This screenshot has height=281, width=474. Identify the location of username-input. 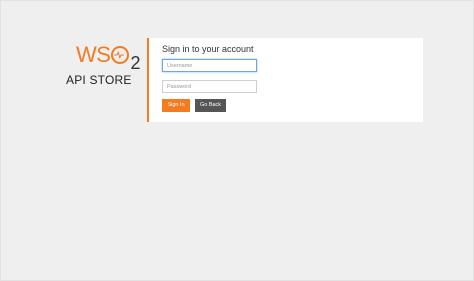
(209, 65).